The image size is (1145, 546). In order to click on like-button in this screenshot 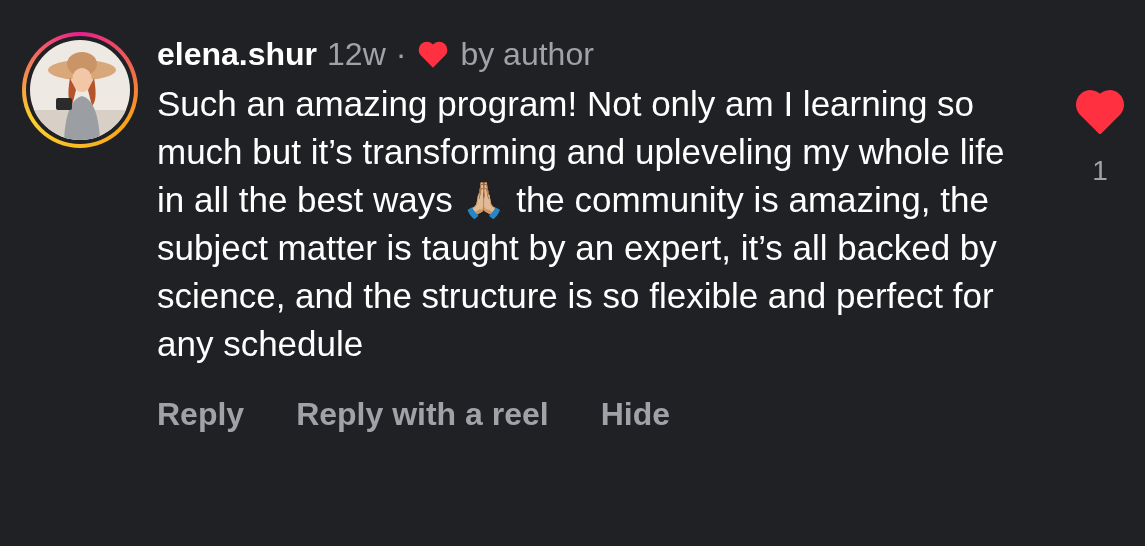, I will do `click(1100, 111)`.